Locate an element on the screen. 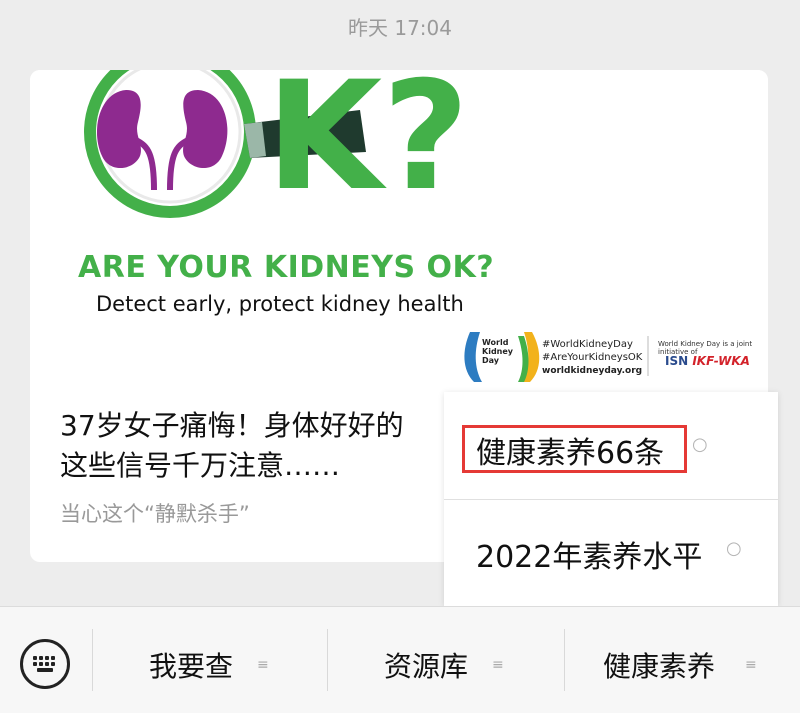  submenu-item-2022-literacy-level: 2022年素养水平 ○ is located at coordinates (611, 553).